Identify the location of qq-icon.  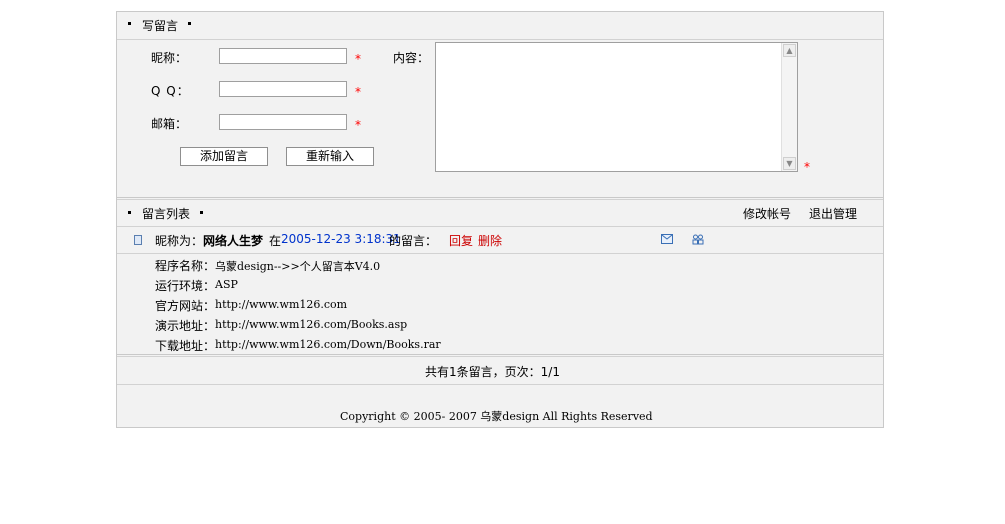
(698, 239).